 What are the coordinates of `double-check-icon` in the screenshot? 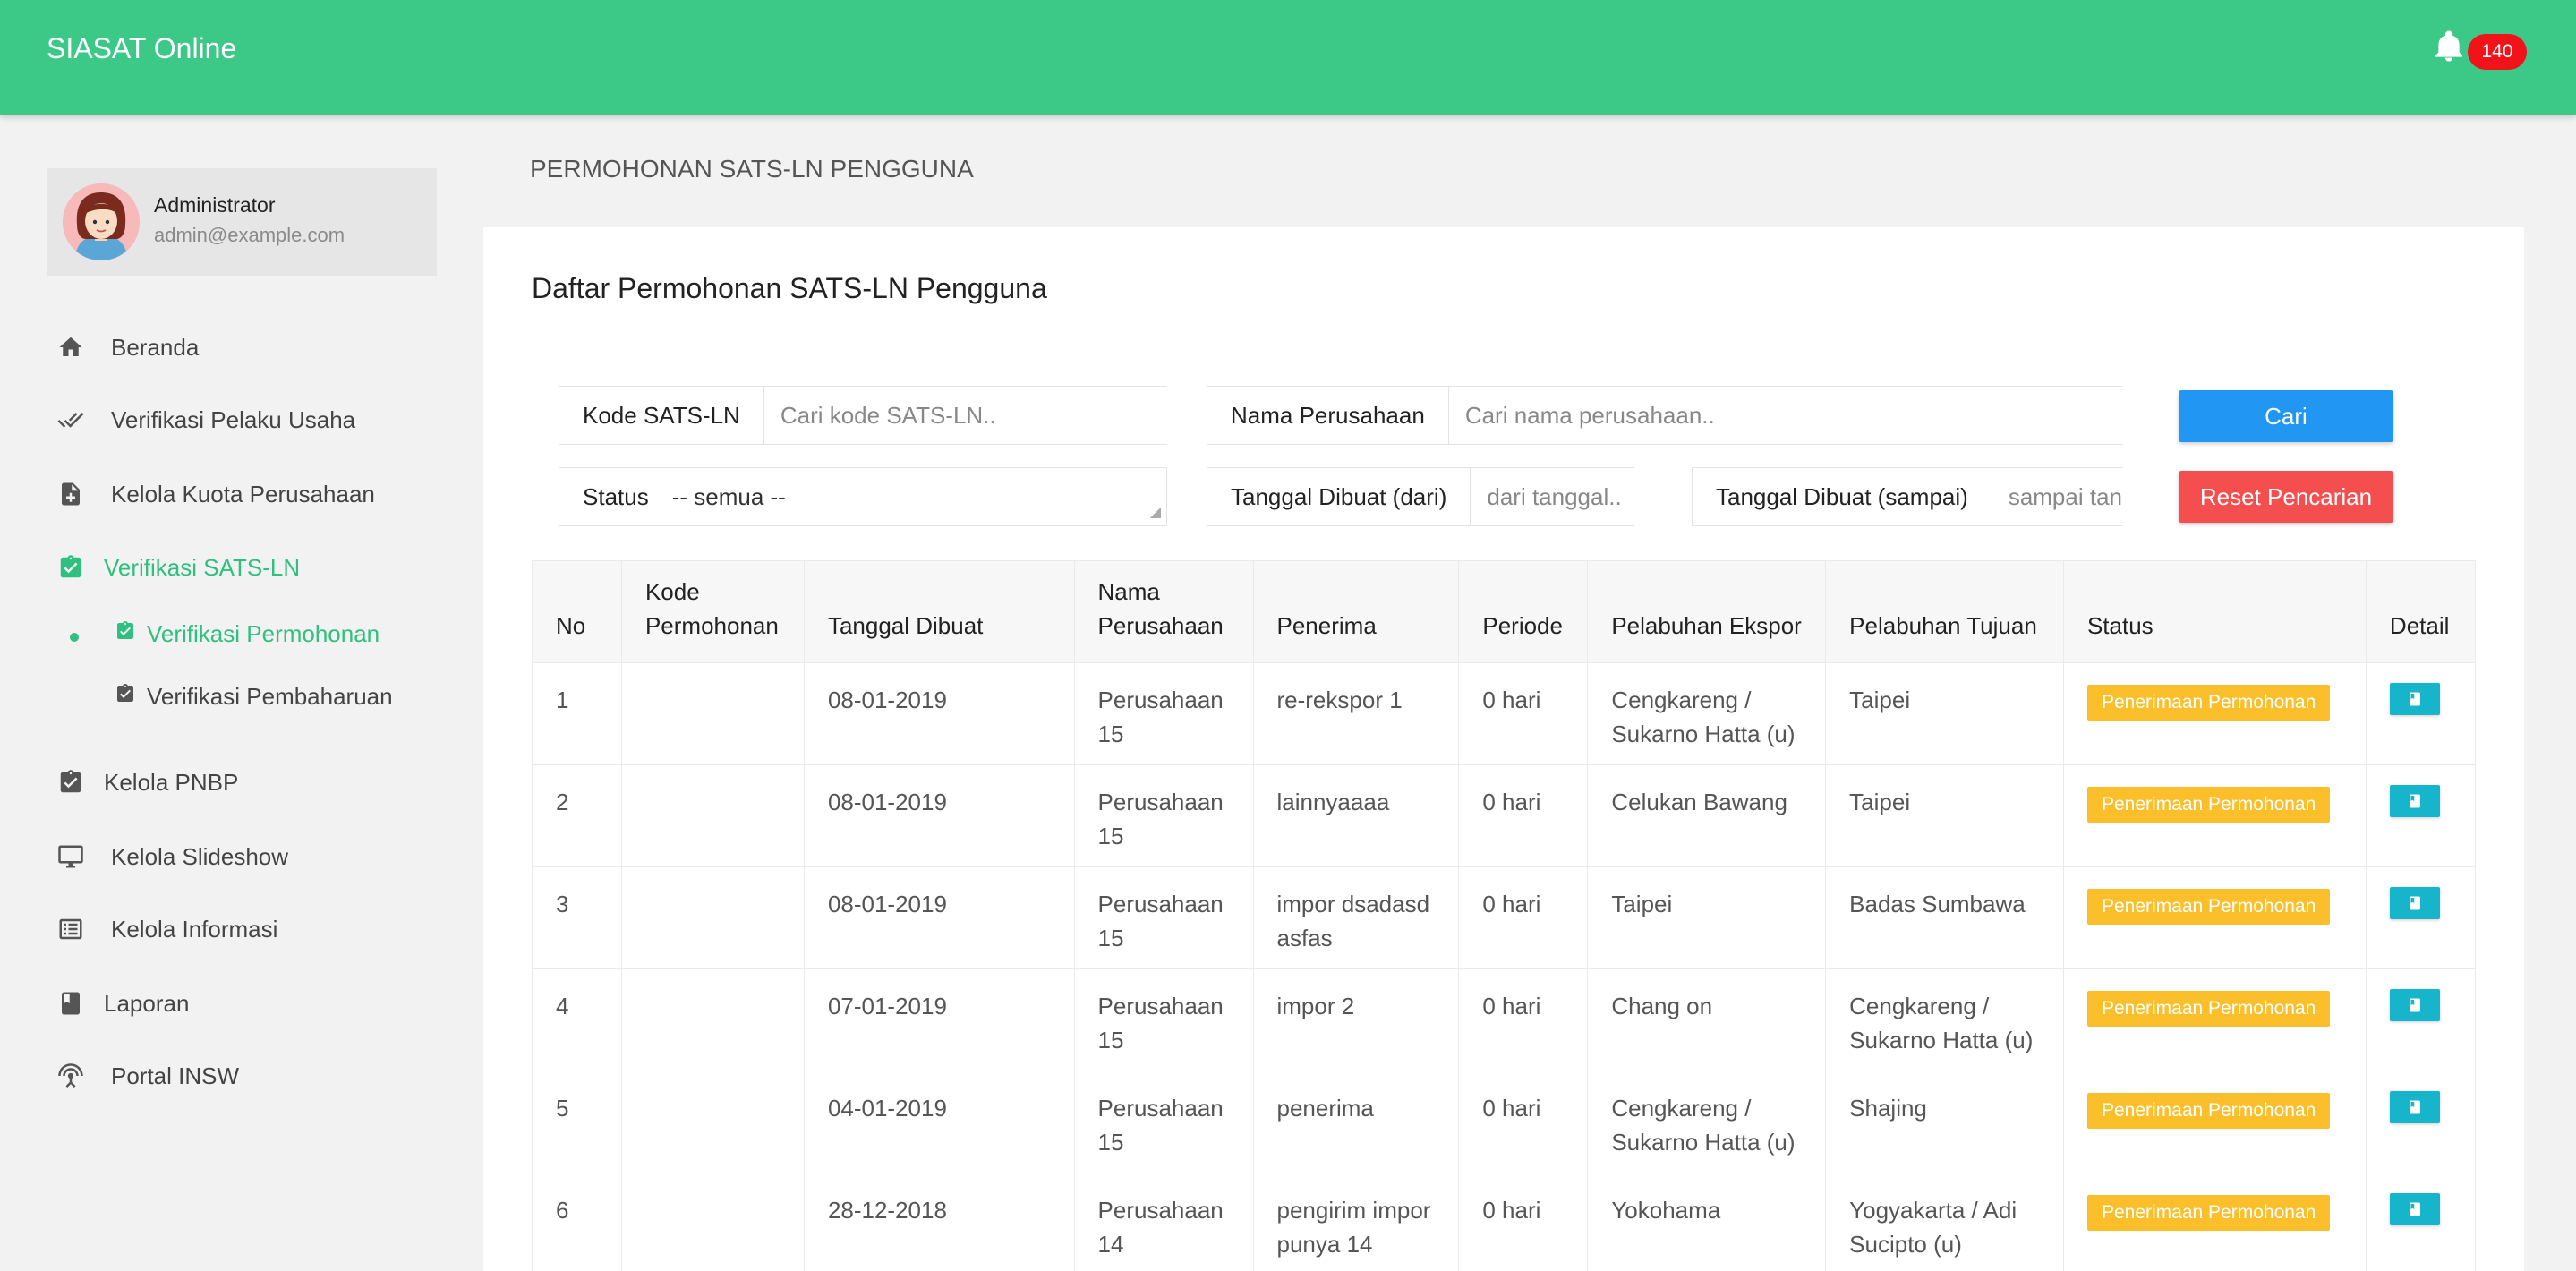 It's located at (75, 420).